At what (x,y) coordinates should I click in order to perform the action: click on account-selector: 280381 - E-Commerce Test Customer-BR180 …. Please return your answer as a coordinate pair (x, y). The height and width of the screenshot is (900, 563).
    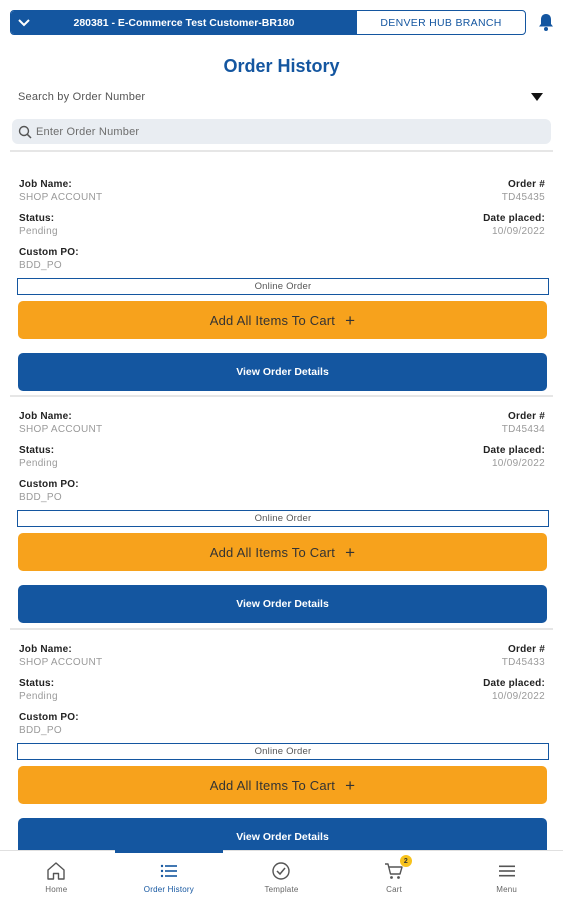
    Looking at the image, I should click on (268, 22).